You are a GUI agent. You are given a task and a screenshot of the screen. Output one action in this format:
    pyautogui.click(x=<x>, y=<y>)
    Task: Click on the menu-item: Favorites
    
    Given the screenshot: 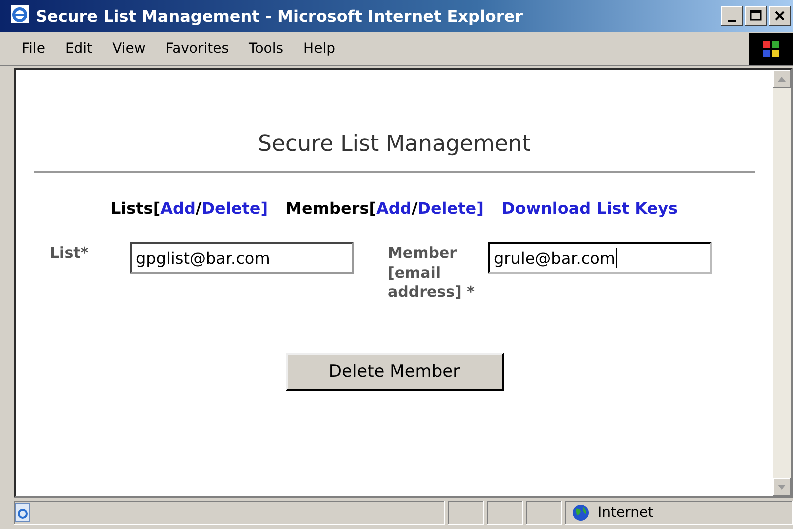 What is the action you would take?
    pyautogui.click(x=198, y=48)
    